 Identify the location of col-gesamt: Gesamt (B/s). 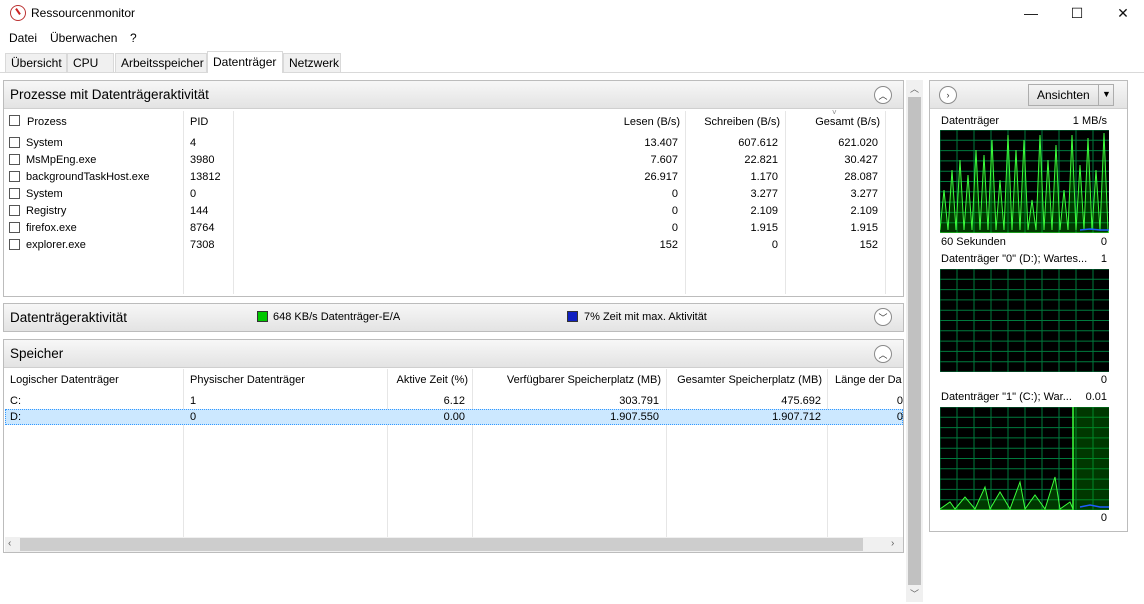
(835, 122).